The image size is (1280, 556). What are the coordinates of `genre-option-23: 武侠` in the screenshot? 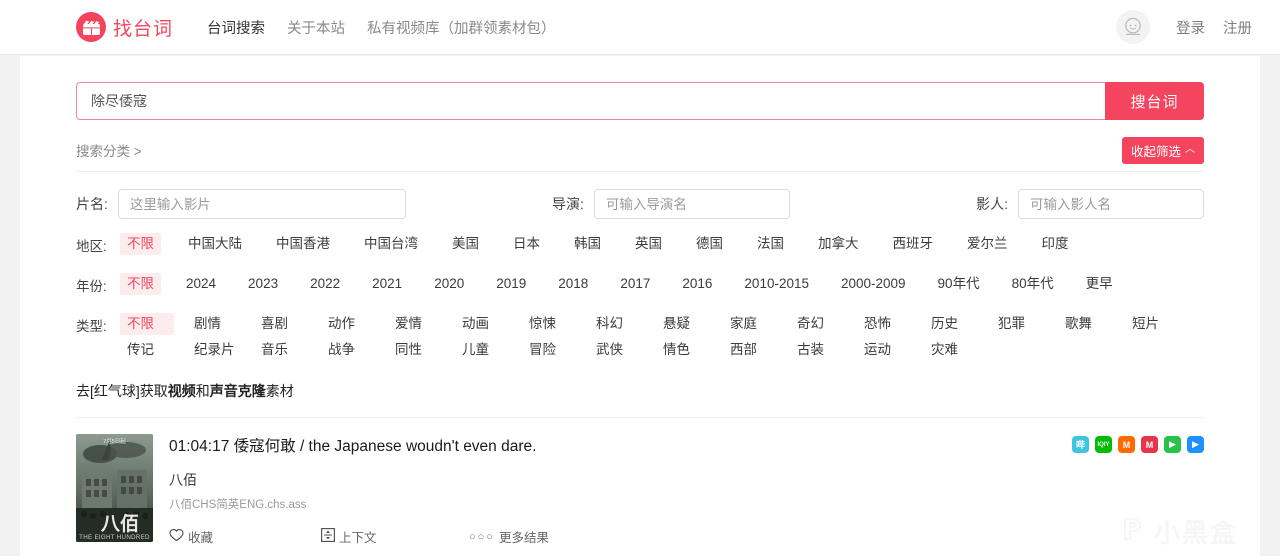 It's located at (616, 350).